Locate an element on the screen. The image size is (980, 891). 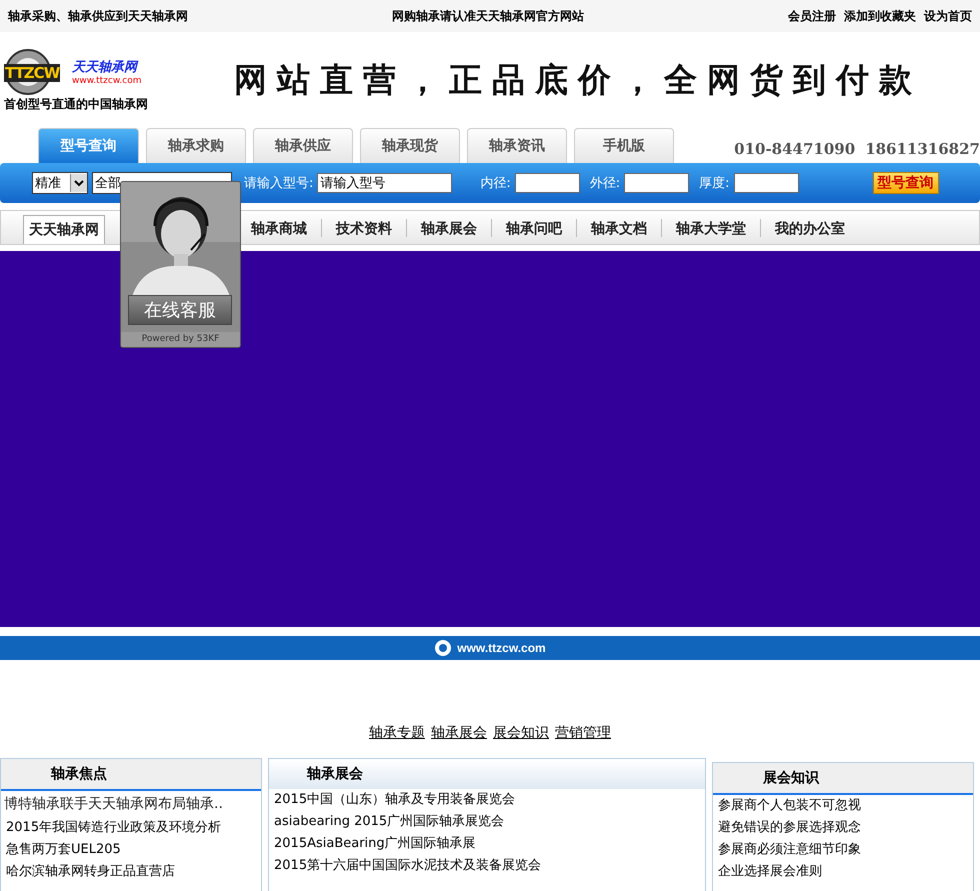
tab: 轴承资讯 is located at coordinates (517, 145).